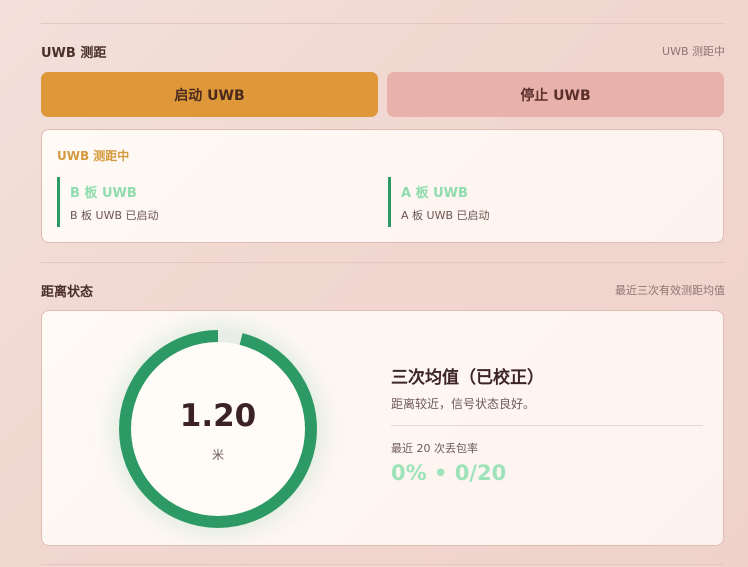  What do you see at coordinates (555, 94) in the screenshot?
I see `stop-uwb-button: 停止 UWB` at bounding box center [555, 94].